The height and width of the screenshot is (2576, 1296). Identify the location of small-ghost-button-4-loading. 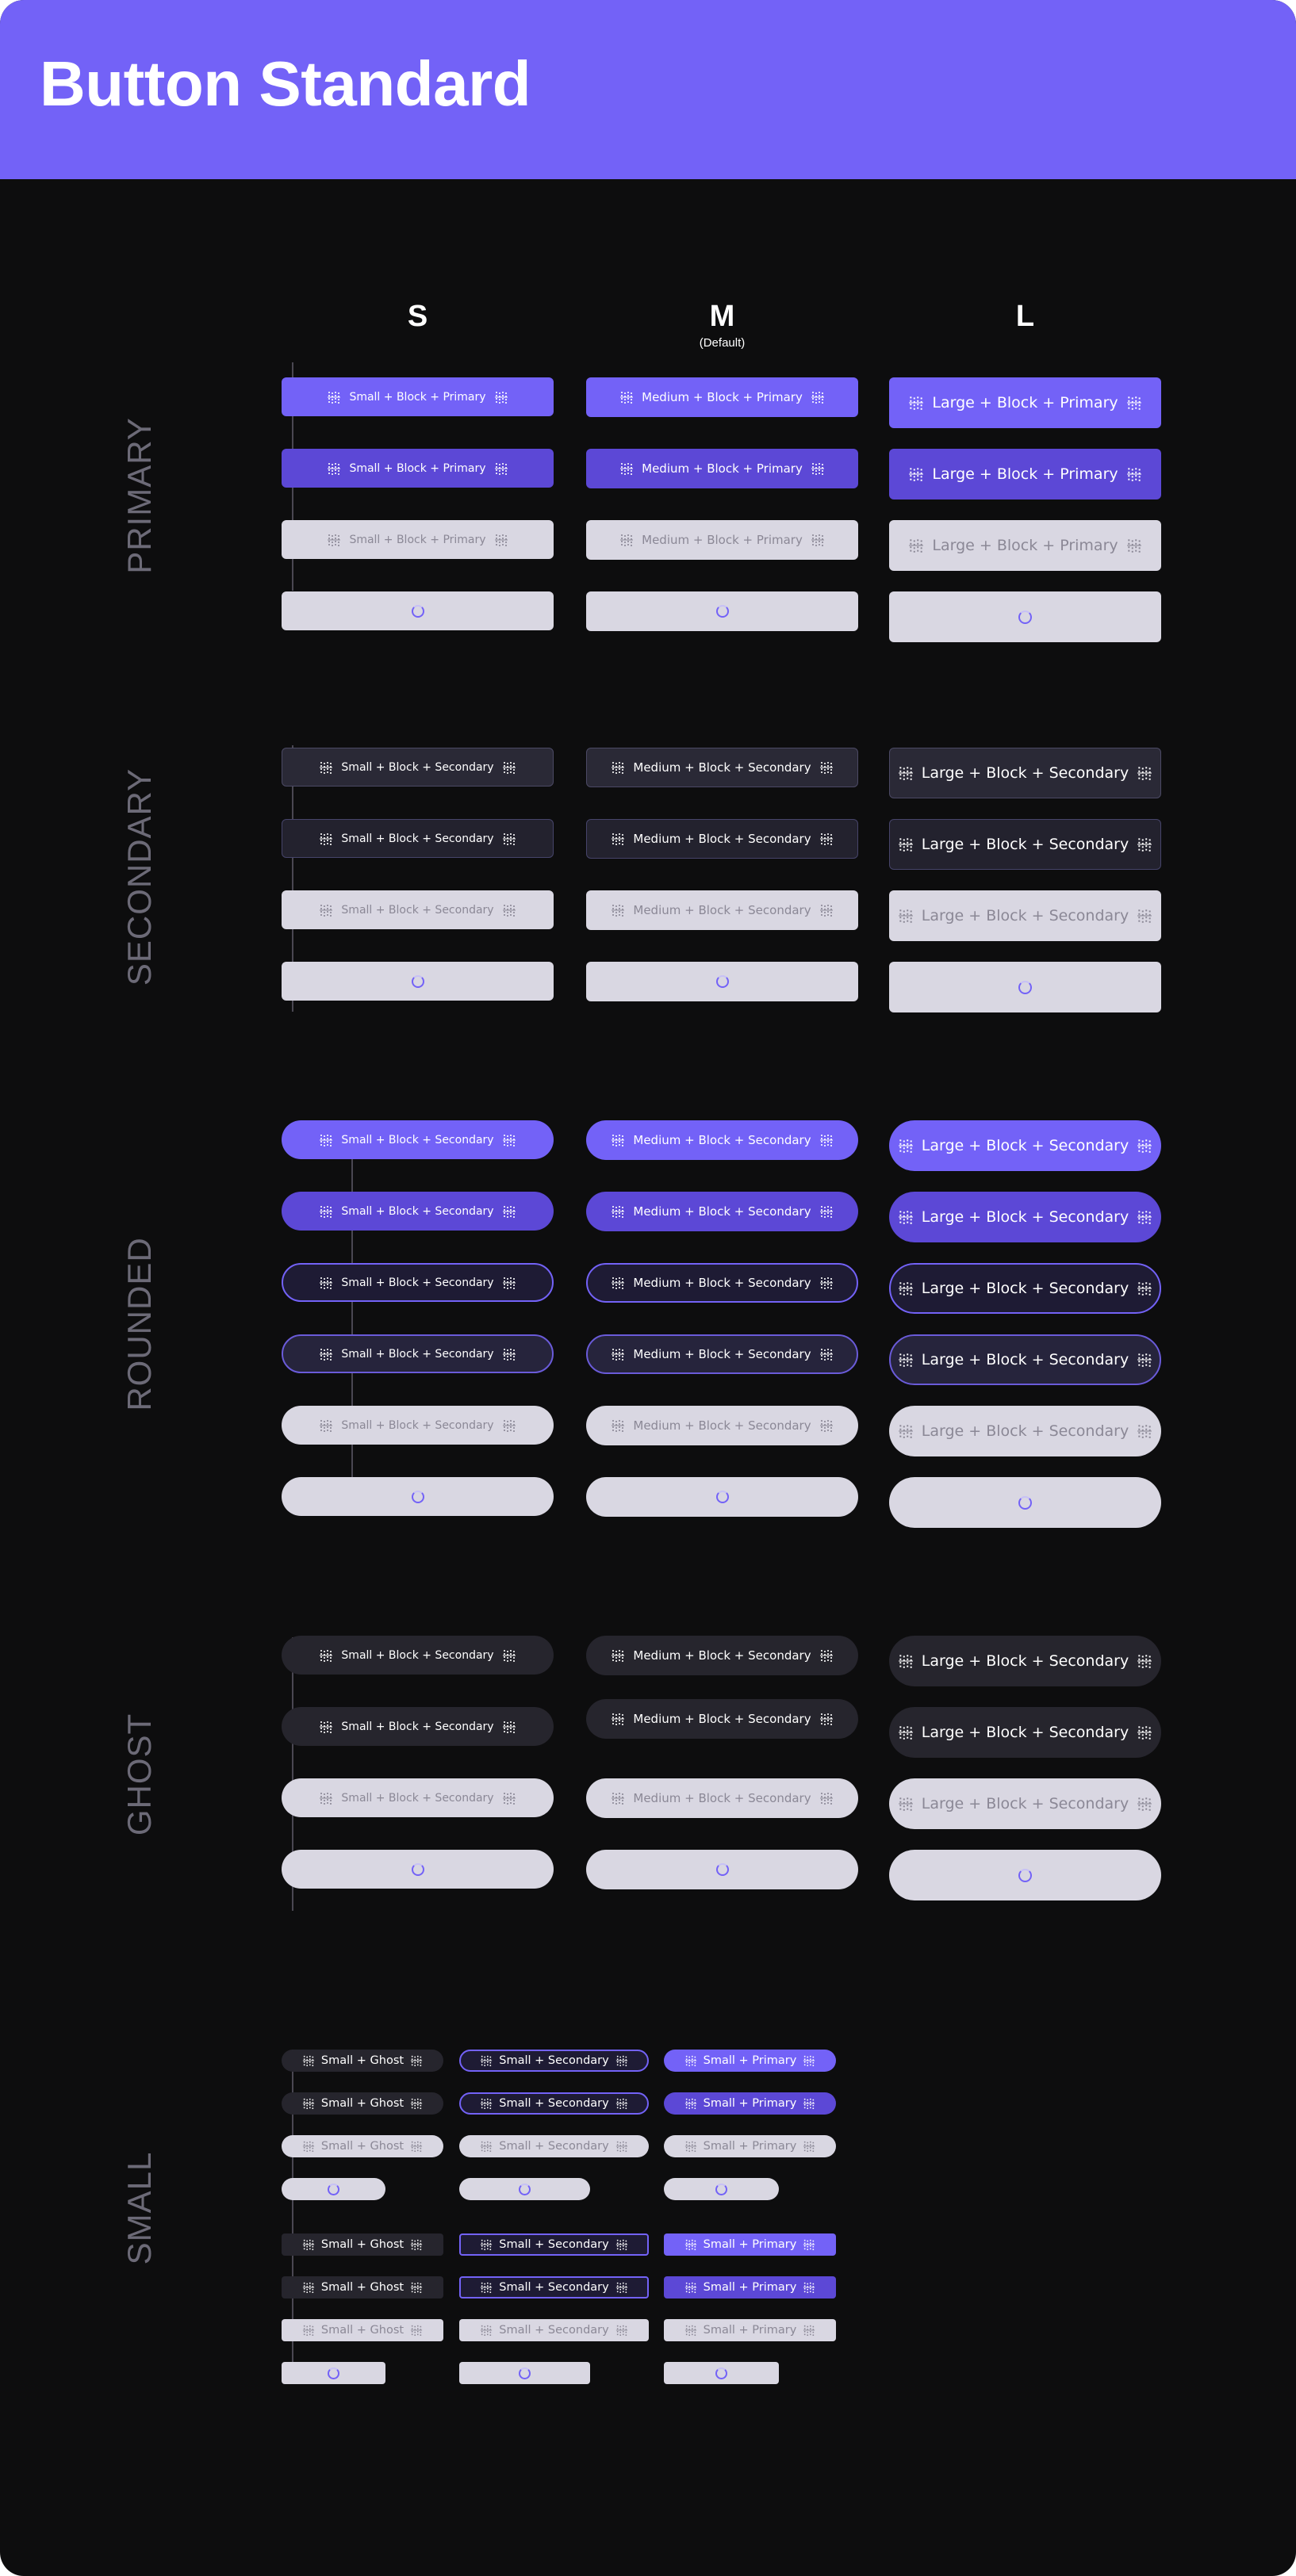
(333, 2189).